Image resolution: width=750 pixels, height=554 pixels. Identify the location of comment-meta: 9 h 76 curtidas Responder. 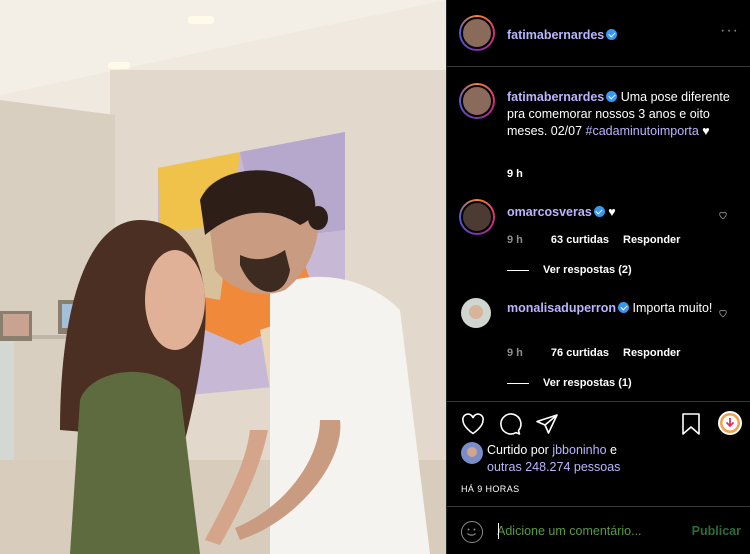
(593, 353).